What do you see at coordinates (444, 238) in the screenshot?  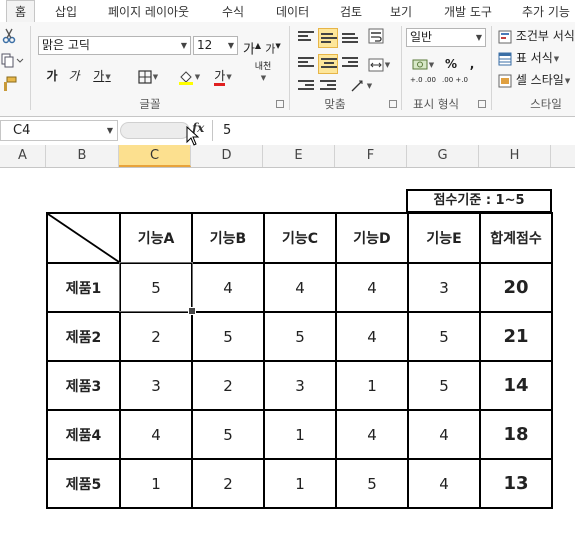 I see `header-cell: 기능E` at bounding box center [444, 238].